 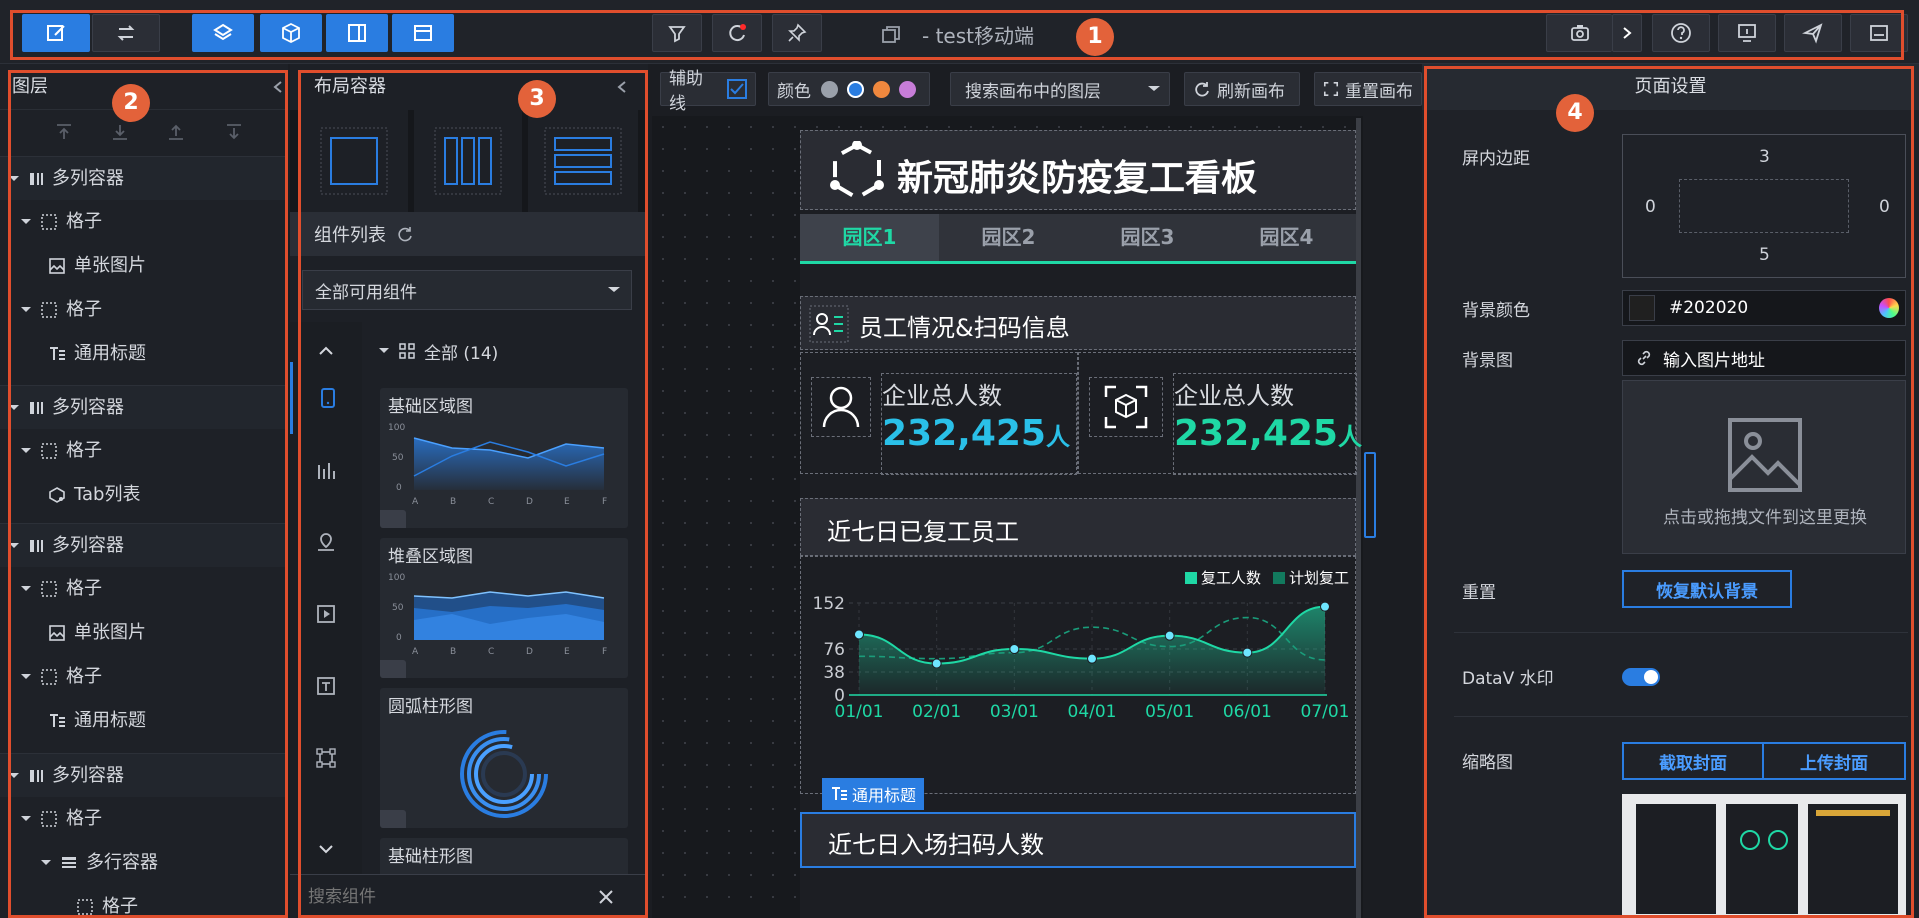 I want to click on color-swatch-orange, so click(x=881, y=89).